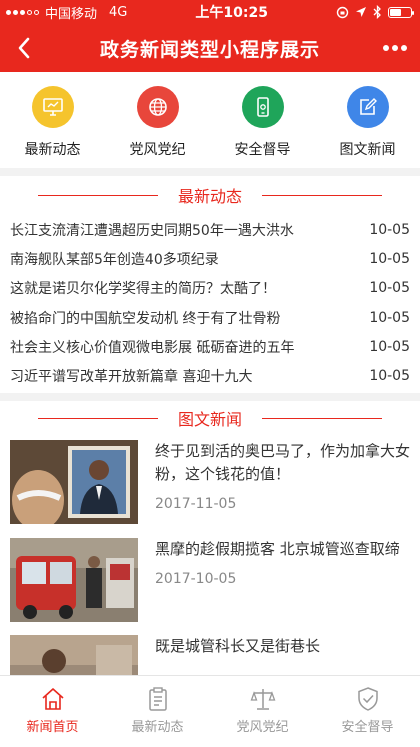 Image resolution: width=420 pixels, height=747 pixels. I want to click on globe-icon, so click(157, 107).